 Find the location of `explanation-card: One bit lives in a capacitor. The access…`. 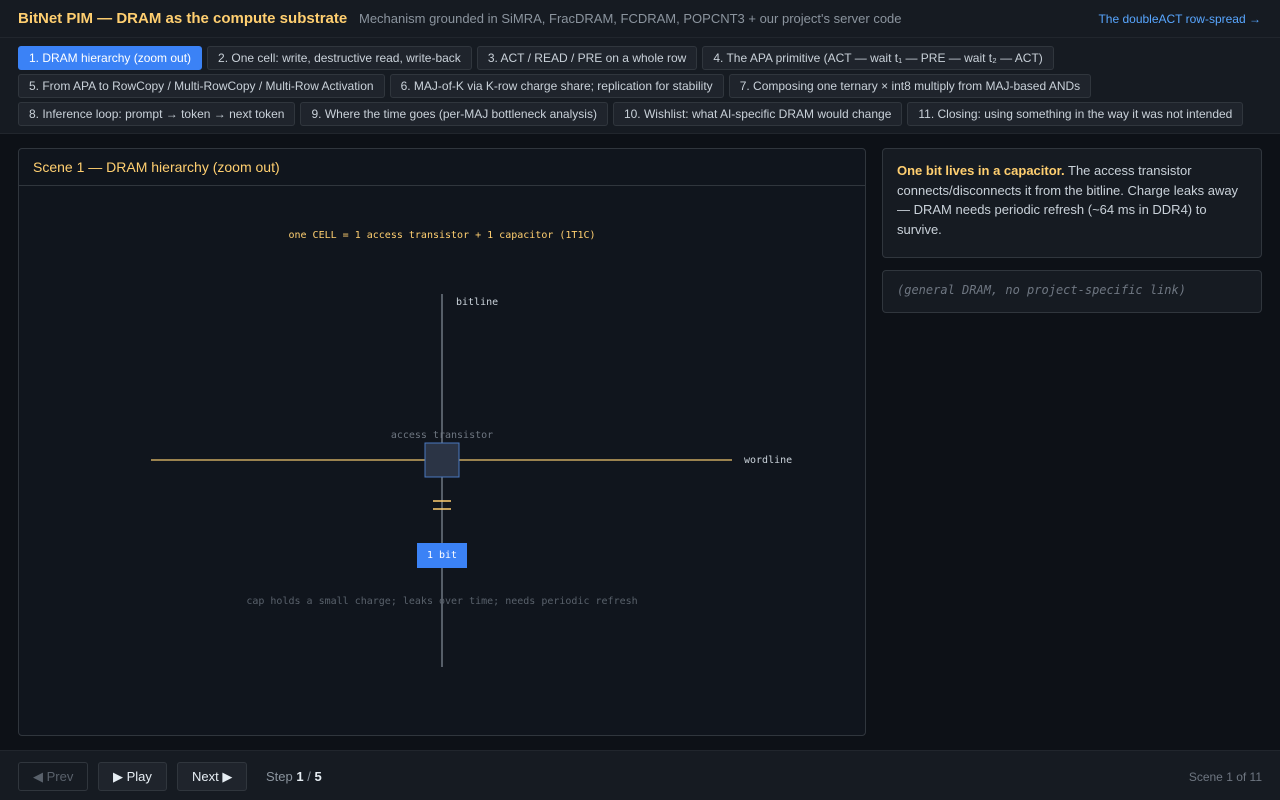

explanation-card: One bit lives in a capacitor. The access… is located at coordinates (1072, 203).